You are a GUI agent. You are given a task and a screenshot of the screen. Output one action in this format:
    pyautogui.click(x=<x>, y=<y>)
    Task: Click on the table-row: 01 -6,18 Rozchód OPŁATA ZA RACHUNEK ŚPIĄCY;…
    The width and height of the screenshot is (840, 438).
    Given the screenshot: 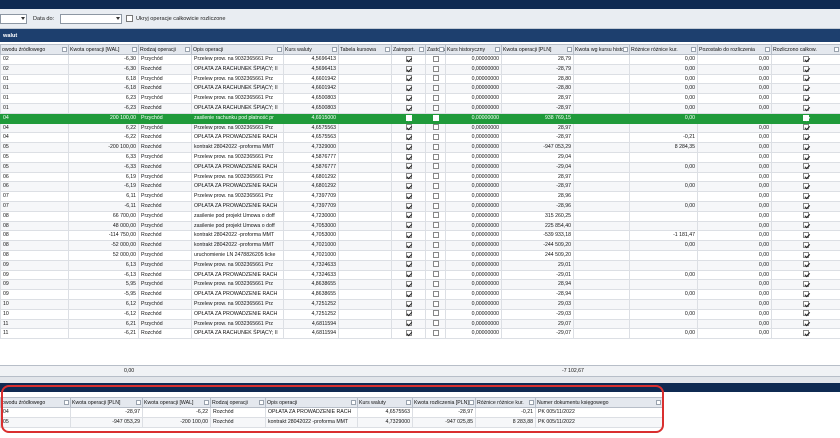 What is the action you would take?
    pyautogui.click(x=420, y=89)
    